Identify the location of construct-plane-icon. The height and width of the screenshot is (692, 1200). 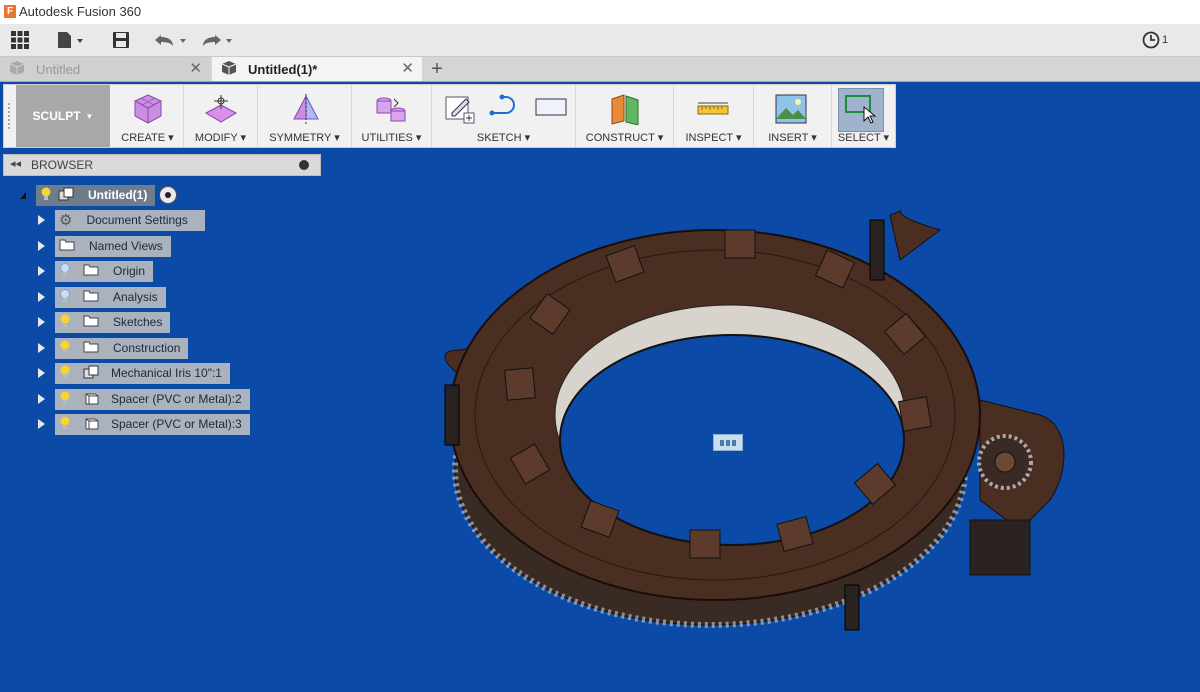
(625, 110).